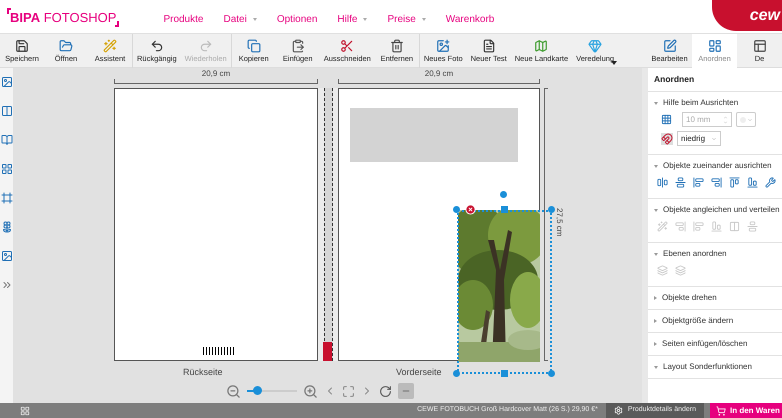 Image resolution: width=782 pixels, height=418 pixels. Describe the element at coordinates (348, 391) in the screenshot. I see `fit-screen-icon` at that location.